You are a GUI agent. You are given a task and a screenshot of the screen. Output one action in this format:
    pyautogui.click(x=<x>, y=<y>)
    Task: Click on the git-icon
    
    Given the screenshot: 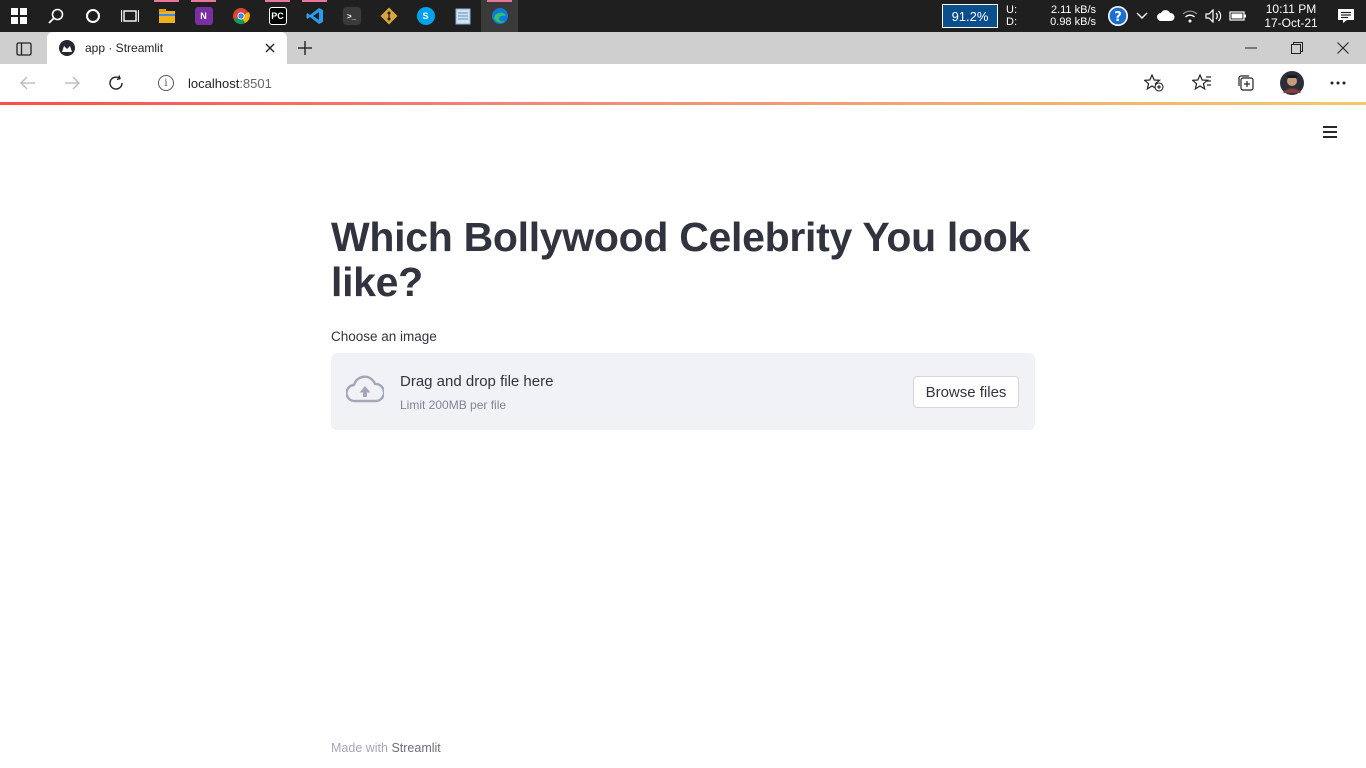 What is the action you would take?
    pyautogui.click(x=388, y=16)
    